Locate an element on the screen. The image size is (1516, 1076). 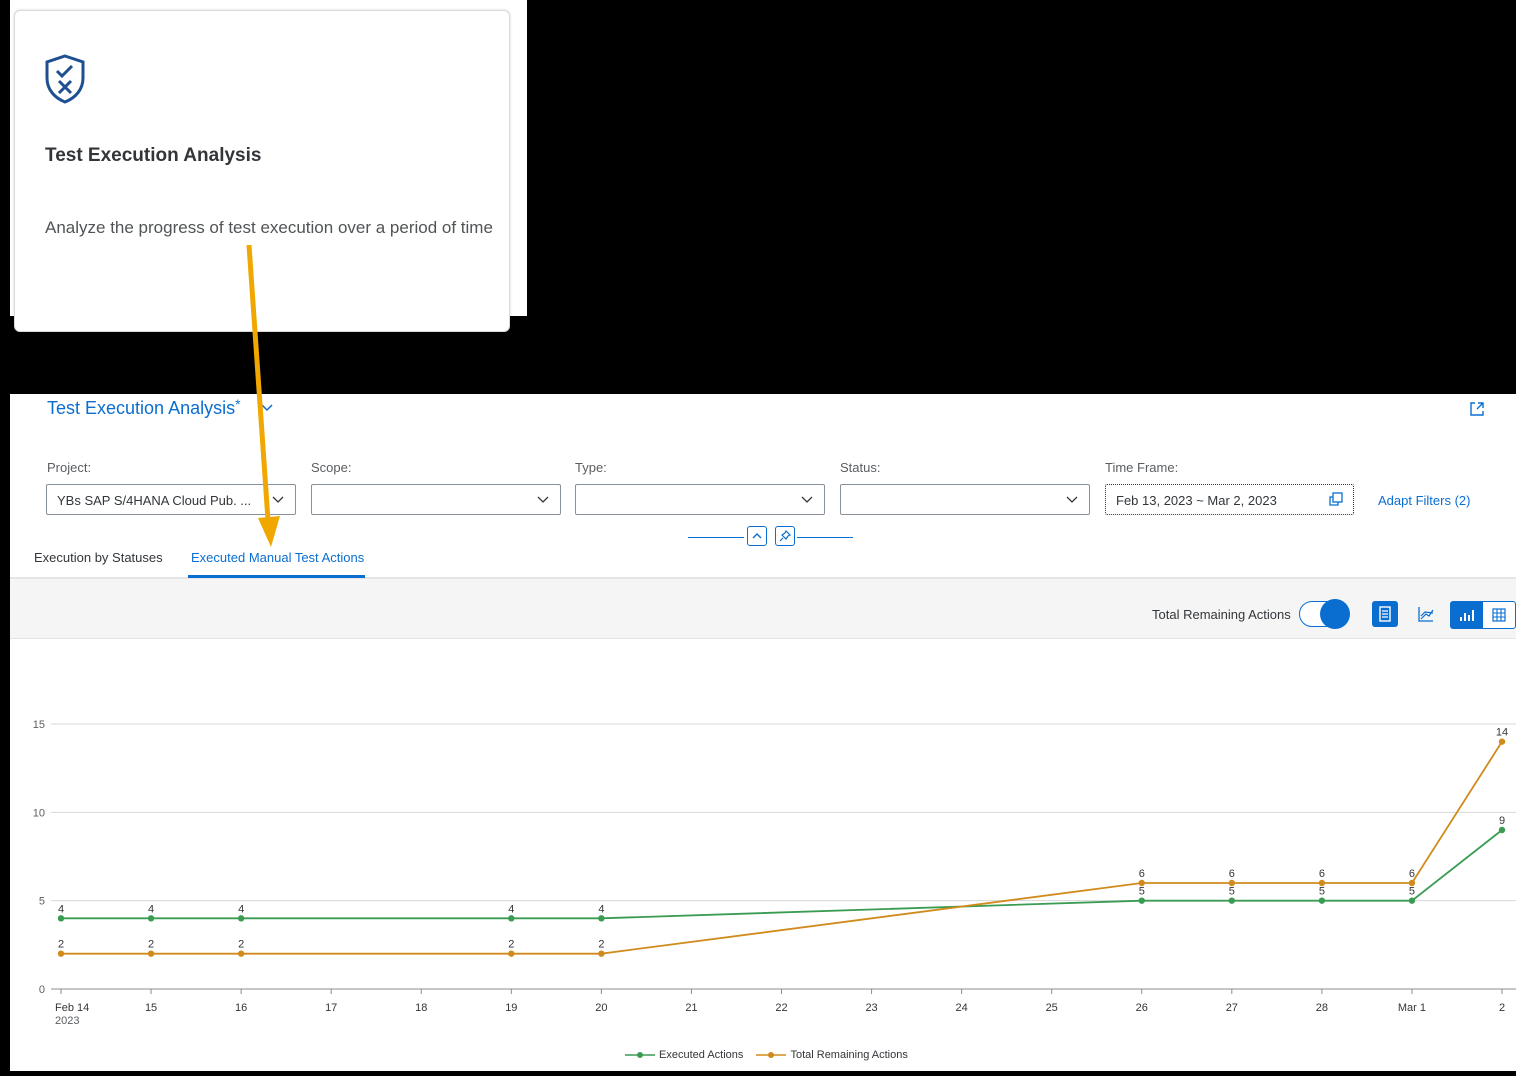
x-tick-label: 25 is located at coordinates (1052, 1008).